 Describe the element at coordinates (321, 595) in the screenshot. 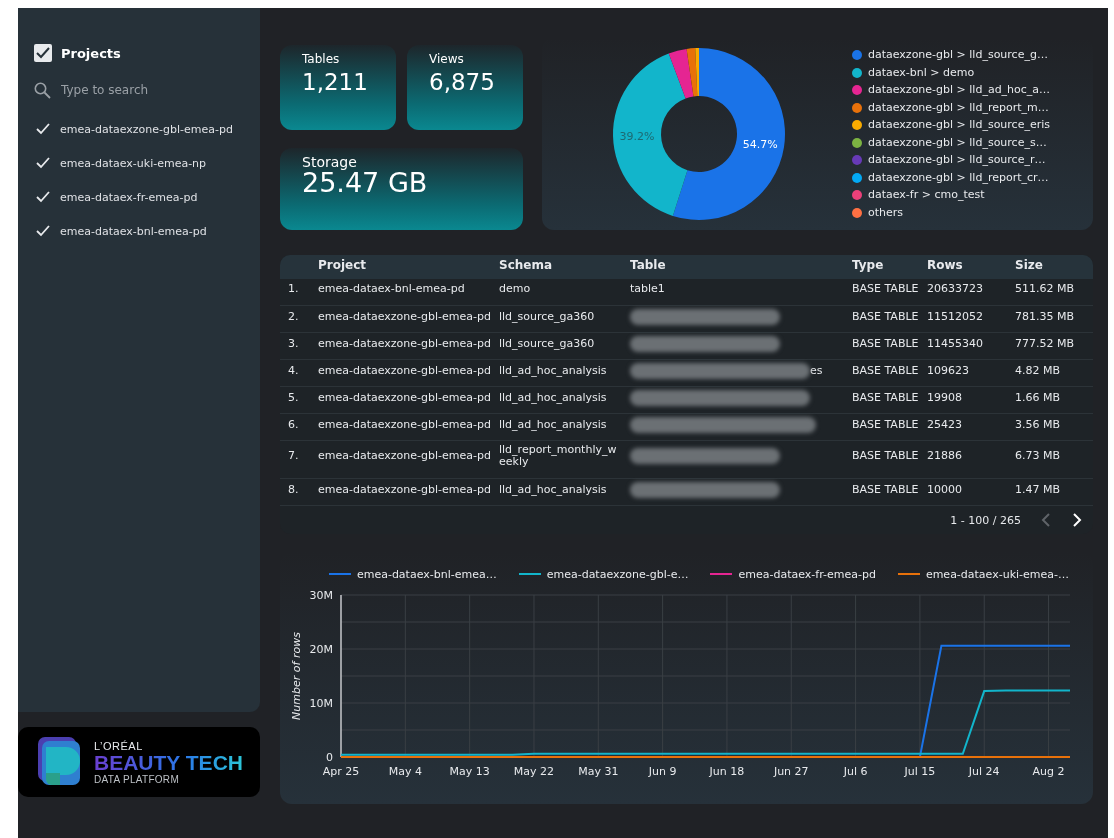

I see `y-tick-label: 30M` at that location.